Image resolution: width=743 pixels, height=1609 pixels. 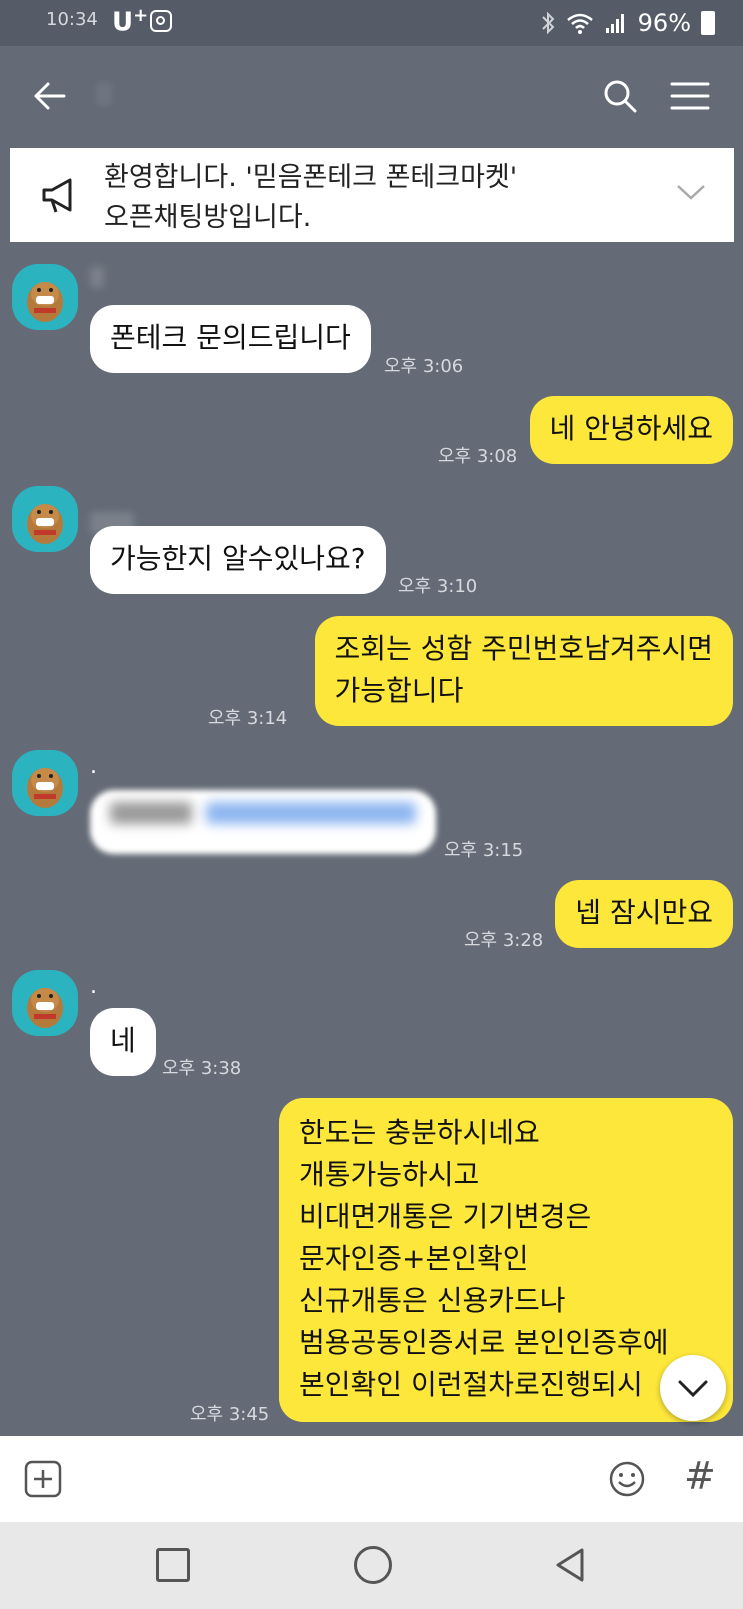 I want to click on home-icon, so click(x=373, y=1565).